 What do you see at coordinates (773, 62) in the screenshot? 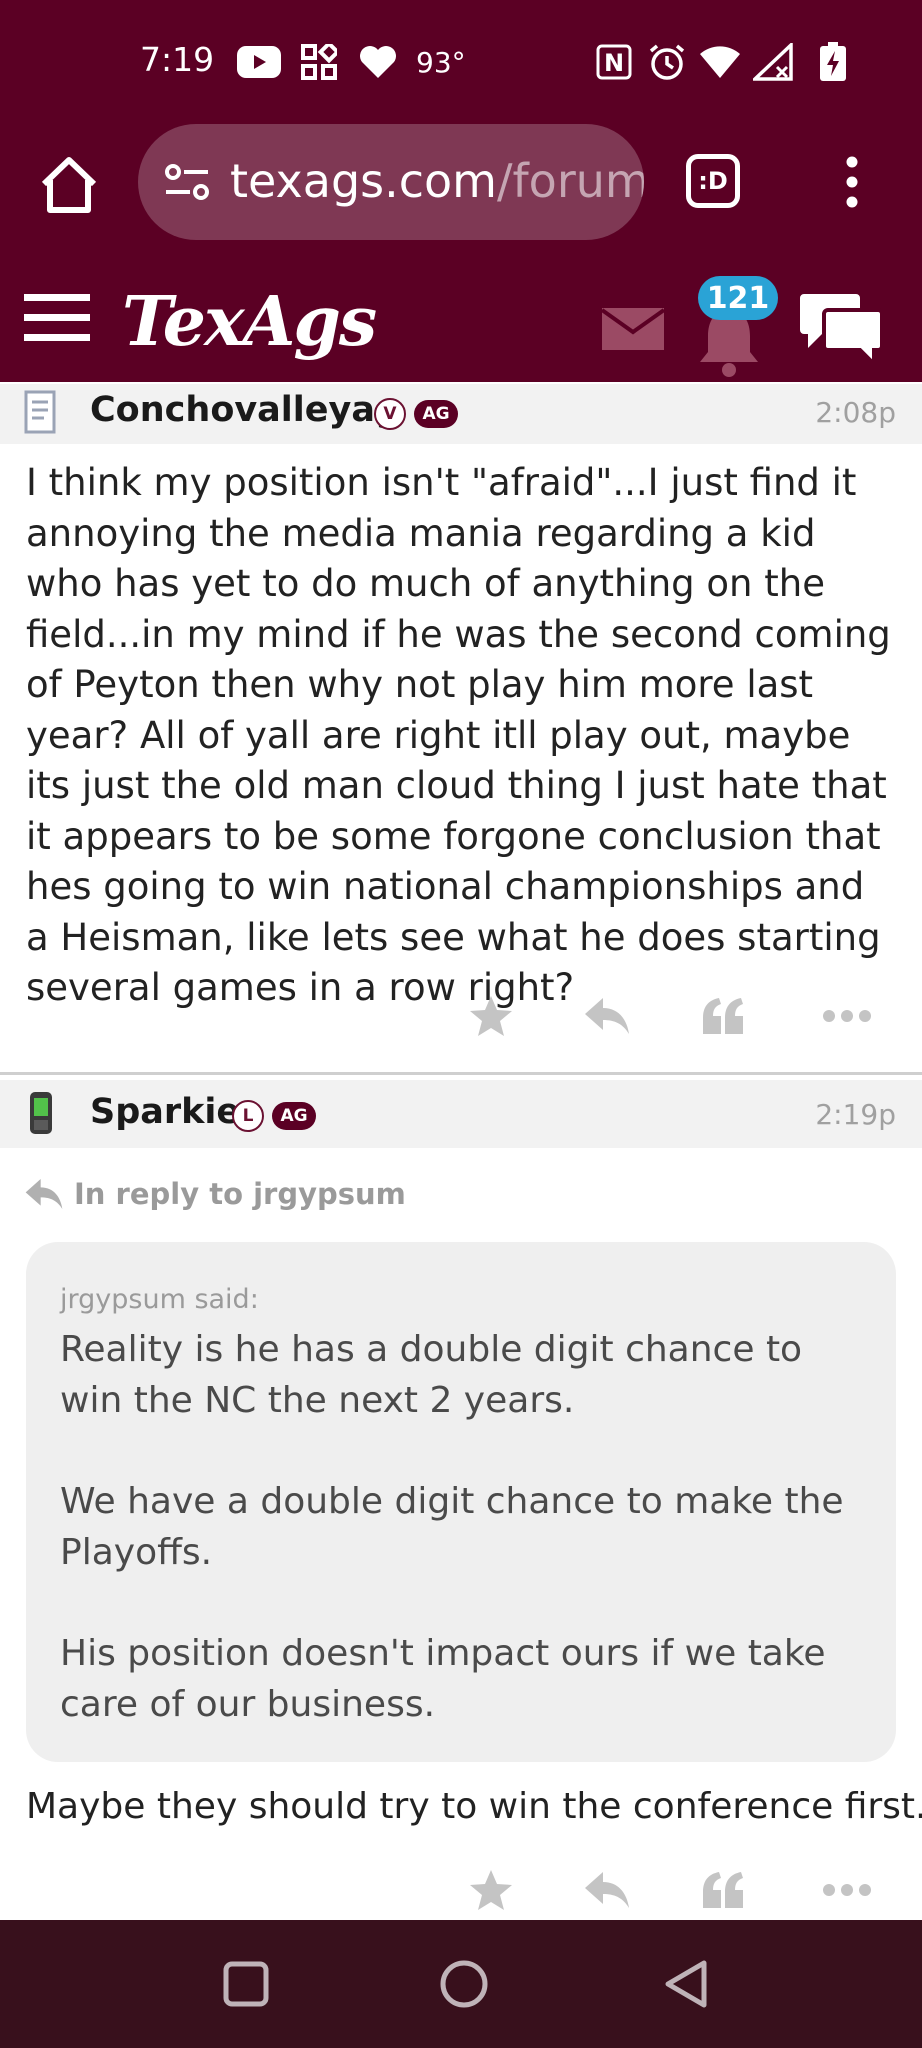
I see `signal-icon` at bounding box center [773, 62].